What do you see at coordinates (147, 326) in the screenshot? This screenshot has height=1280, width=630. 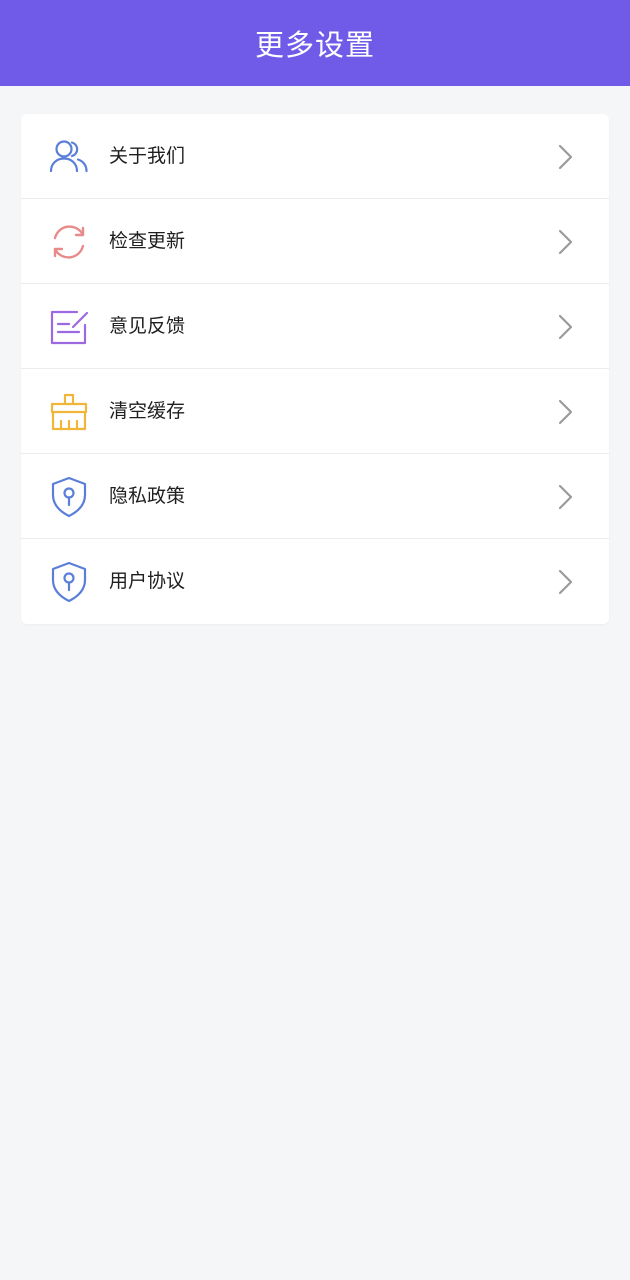 I see `menu-item-label: 意见反馈` at bounding box center [147, 326].